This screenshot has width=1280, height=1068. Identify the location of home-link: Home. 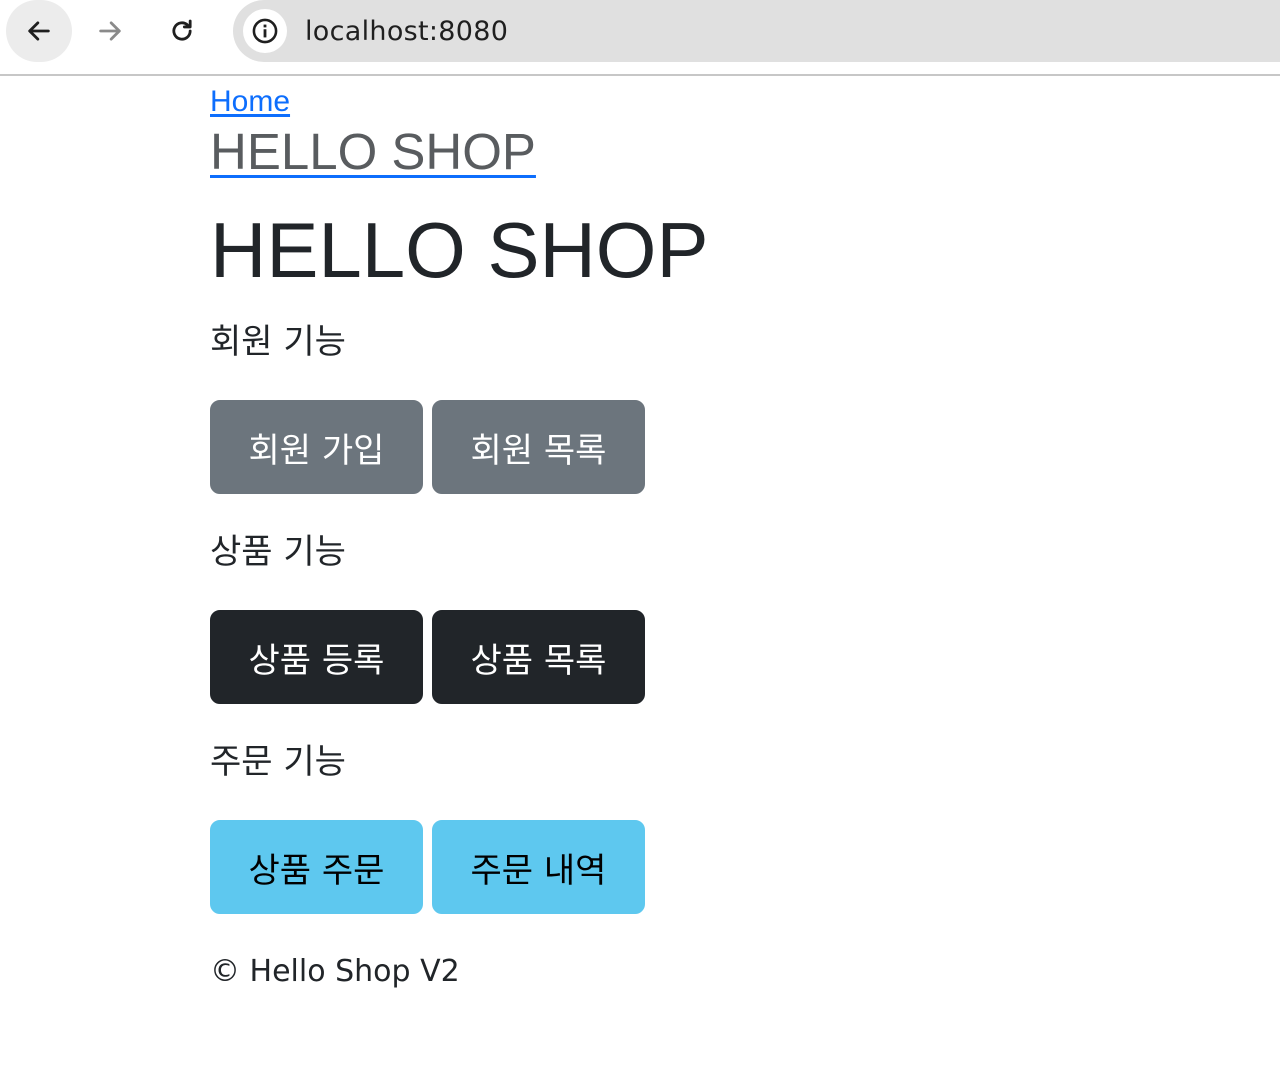
(250, 102).